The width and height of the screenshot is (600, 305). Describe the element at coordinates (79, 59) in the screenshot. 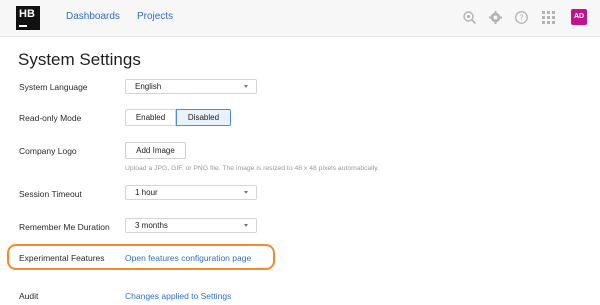

I see `page-title: System Settings` at that location.